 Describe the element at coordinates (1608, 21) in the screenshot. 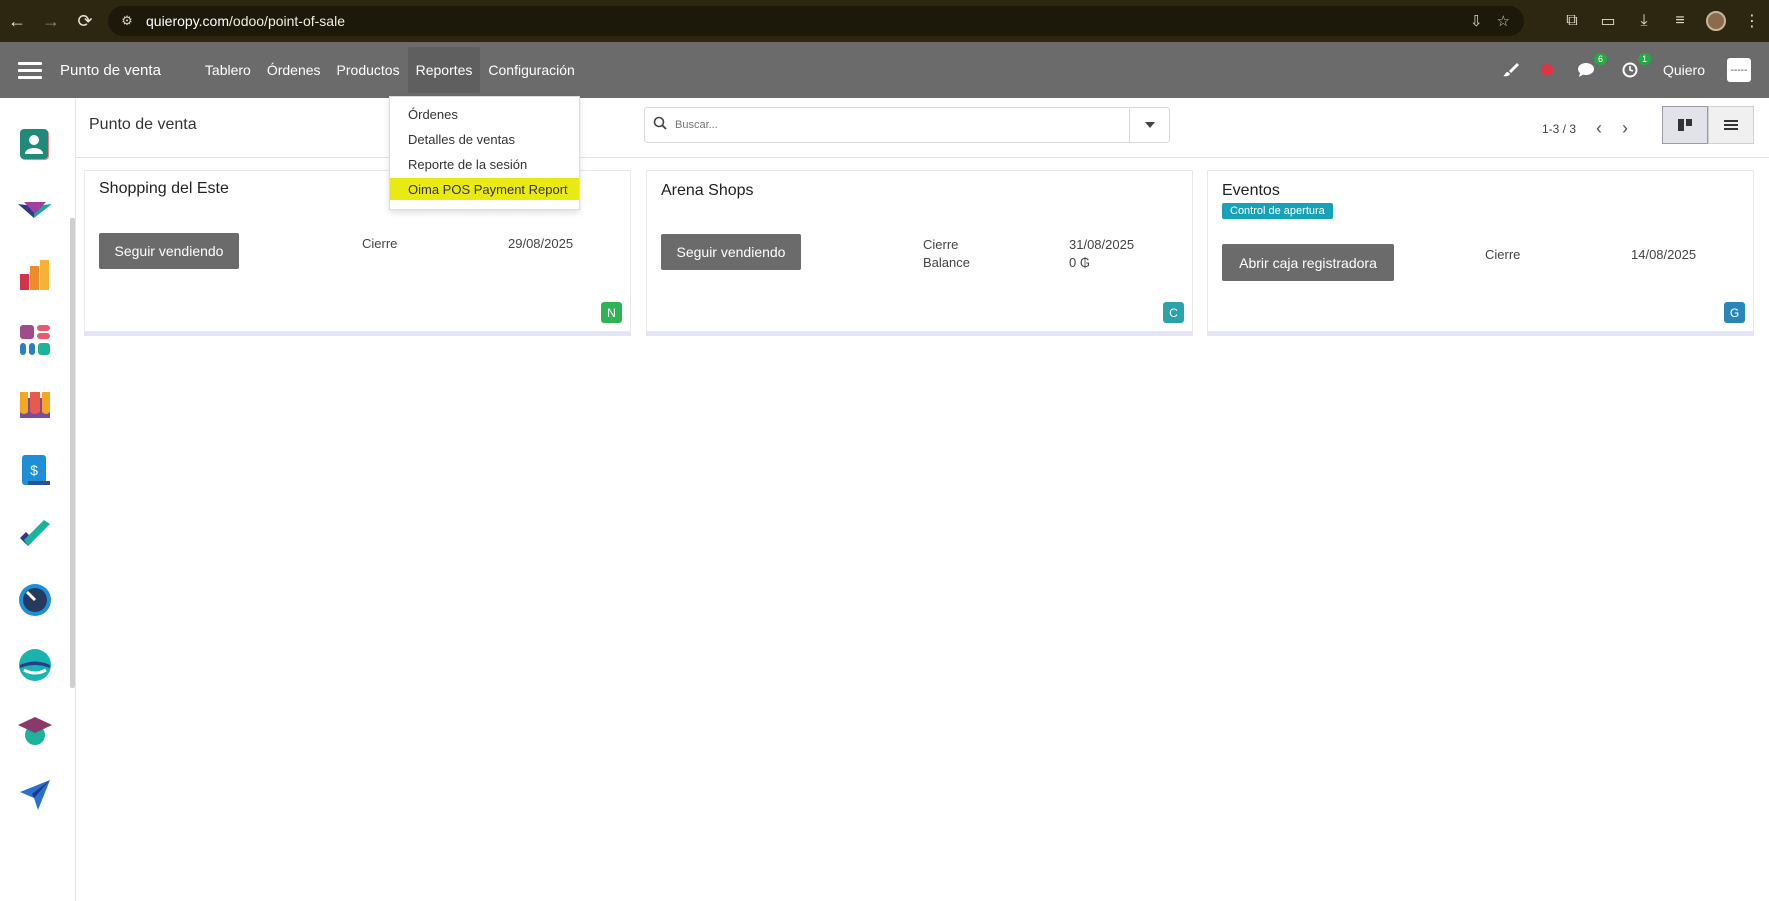

I see `reading-mode-icon: ▭` at that location.